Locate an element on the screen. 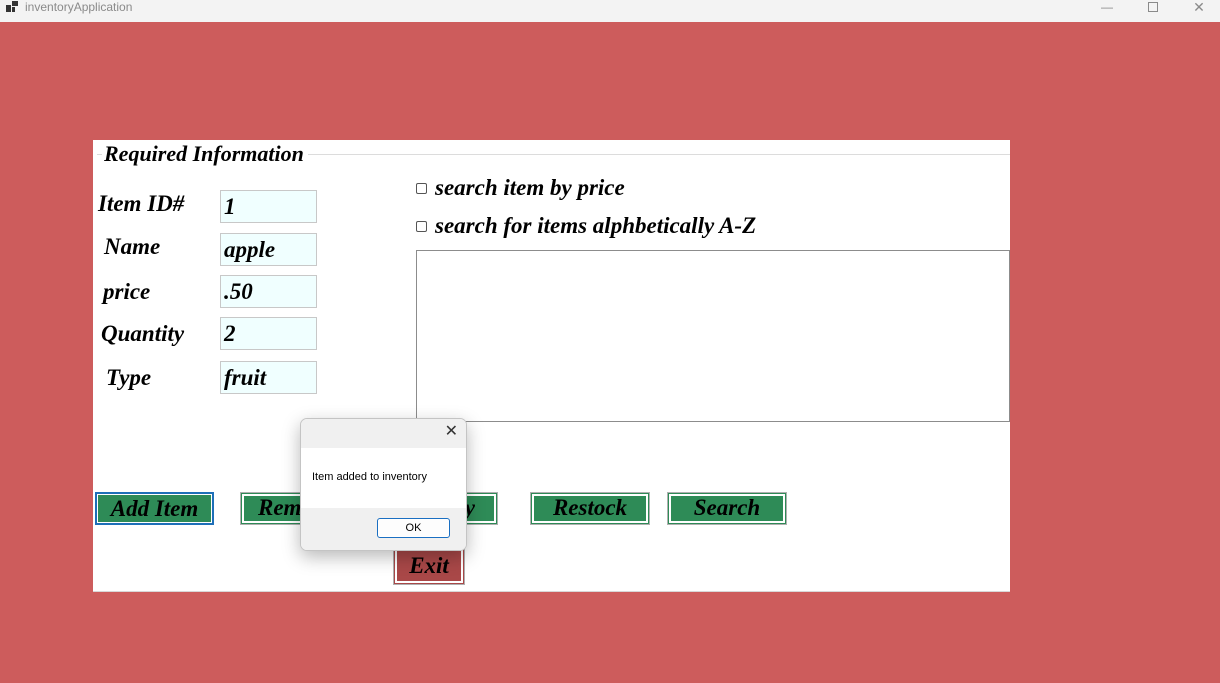 Image resolution: width=1220 pixels, height=683 pixels. type-input: fruit is located at coordinates (268, 377).